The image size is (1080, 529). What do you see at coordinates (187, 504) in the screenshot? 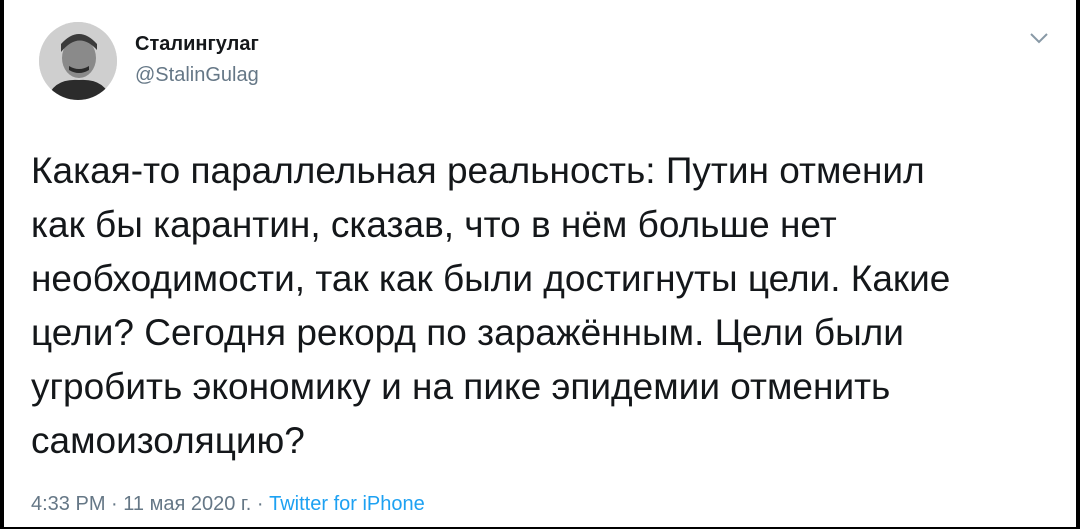
I see `tweet-date: 11 мая 2020 г.` at bounding box center [187, 504].